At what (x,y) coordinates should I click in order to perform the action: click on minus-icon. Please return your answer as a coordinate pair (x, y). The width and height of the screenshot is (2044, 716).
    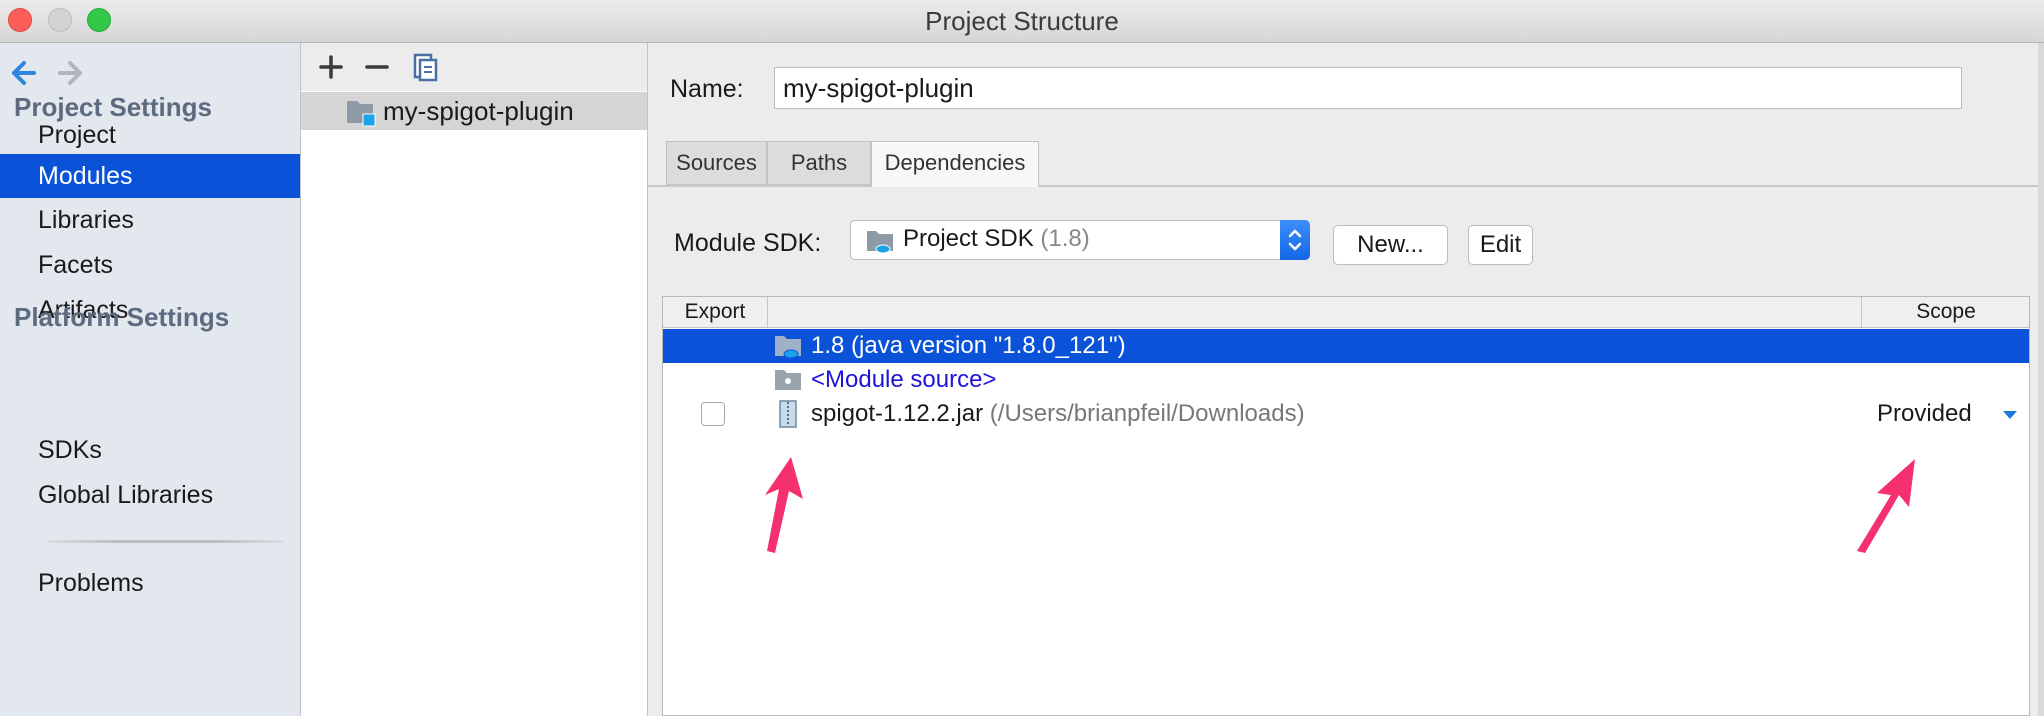
    Looking at the image, I should click on (377, 67).